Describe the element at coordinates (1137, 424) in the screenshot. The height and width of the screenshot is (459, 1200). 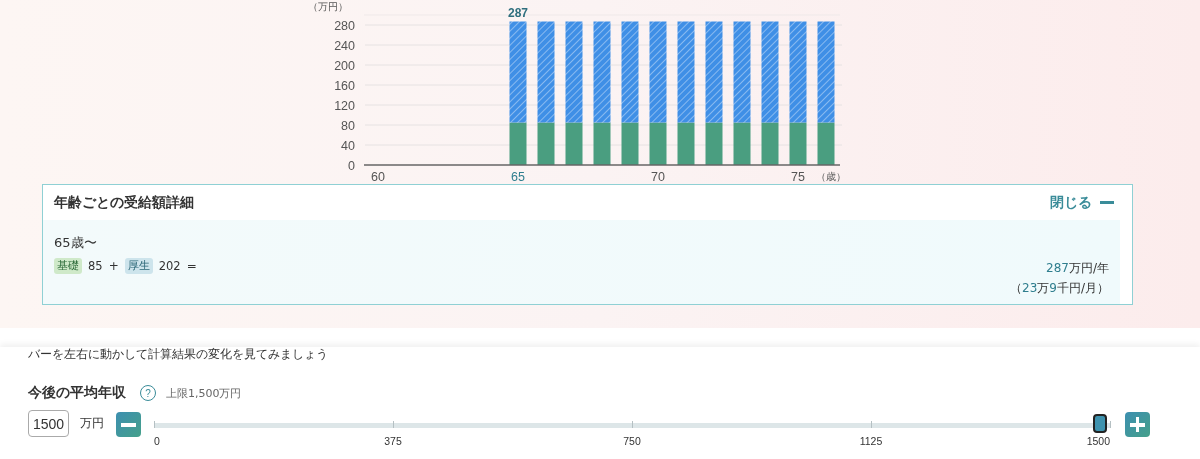
I see `increase-button` at that location.